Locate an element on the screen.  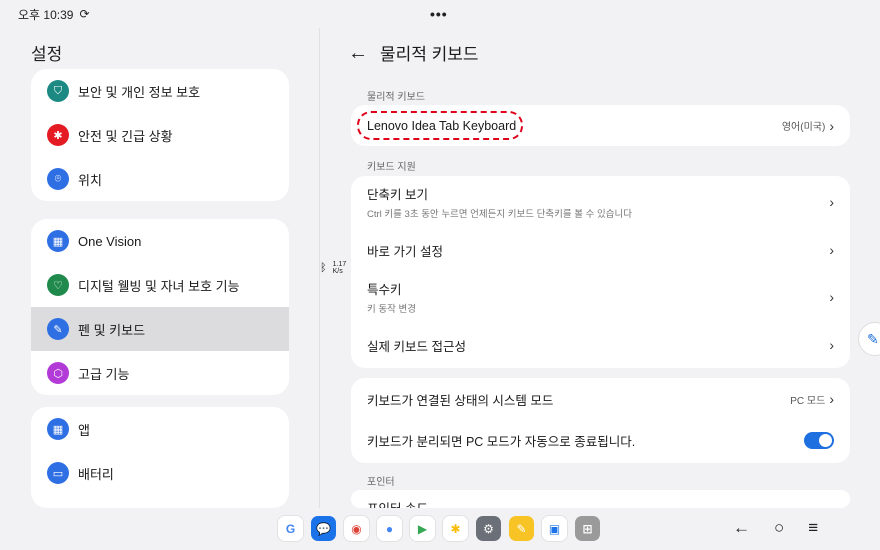
wellbeing-icon: ♡ is located at coordinates (58, 285).